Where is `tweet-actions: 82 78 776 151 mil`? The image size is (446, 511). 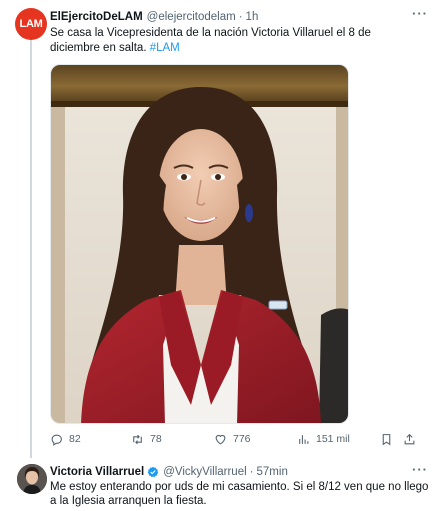 tweet-actions: 82 78 776 151 mil is located at coordinates (234, 439).